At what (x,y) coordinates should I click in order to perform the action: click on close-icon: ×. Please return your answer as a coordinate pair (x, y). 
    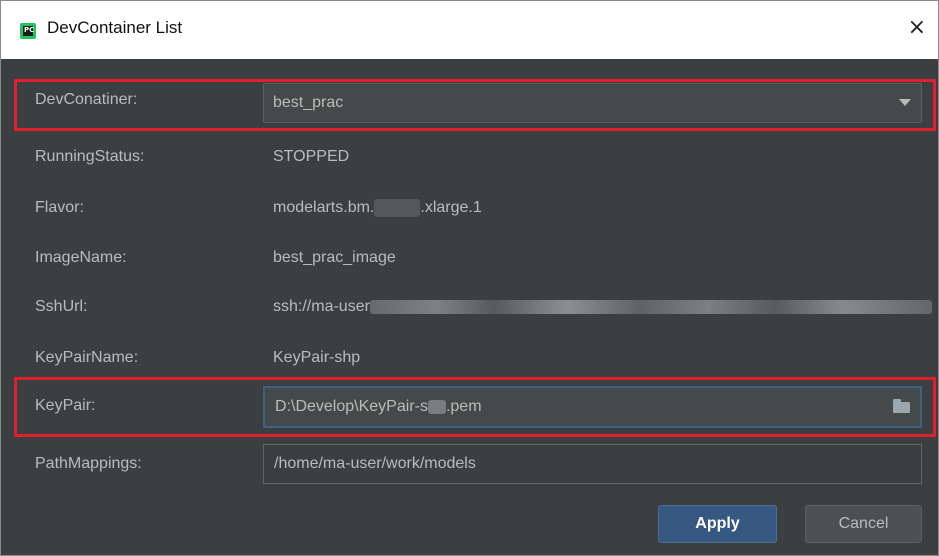
    Looking at the image, I should click on (917, 27).